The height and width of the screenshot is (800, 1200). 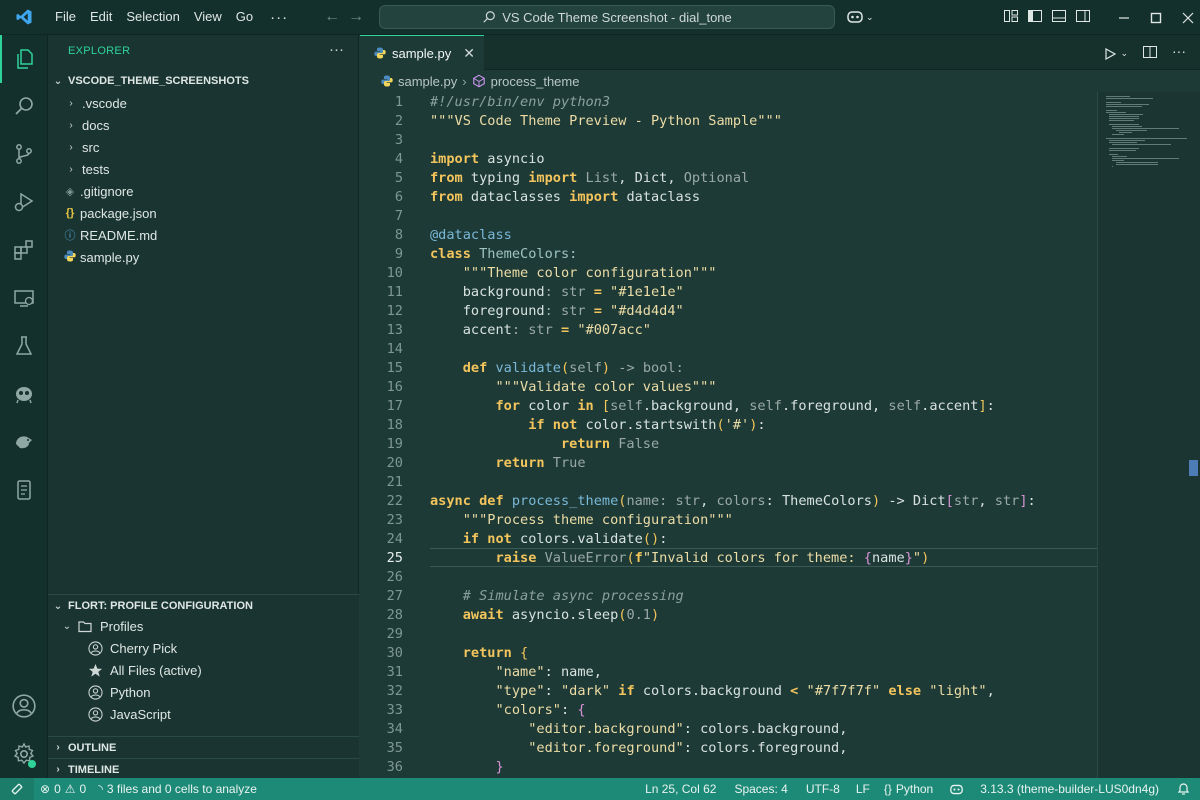 I want to click on problems-indicator: ⊗ 0 ⚠ 0, so click(x=63, y=789).